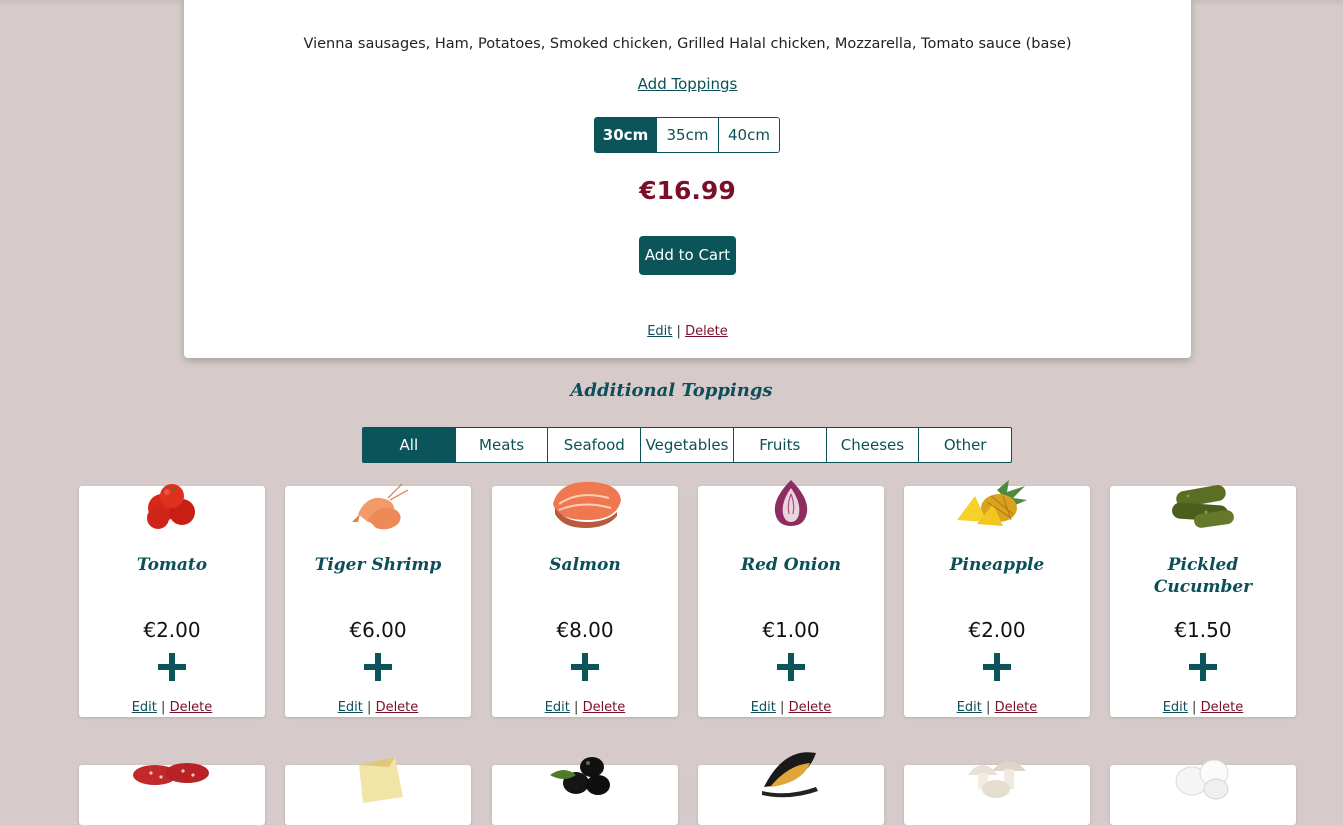 The image size is (1343, 825). I want to click on product-admin-links: Edit | Delete, so click(687, 331).